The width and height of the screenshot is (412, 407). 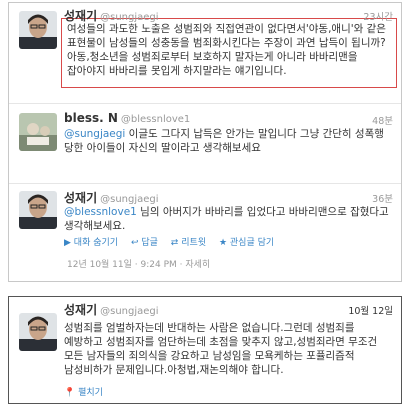 I want to click on collapse-button: ▶ 대화 숨기기, so click(x=91, y=243).